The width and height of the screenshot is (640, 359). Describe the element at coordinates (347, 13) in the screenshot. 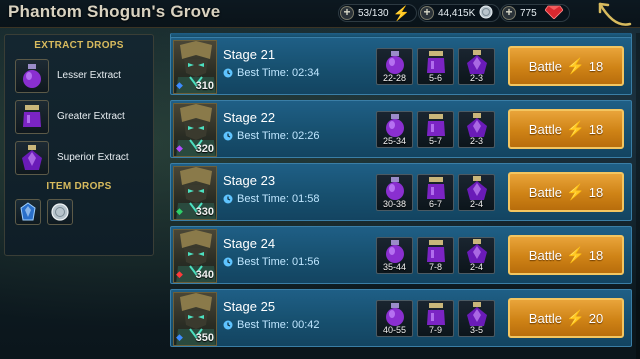

I see `add-energy-button: +` at that location.